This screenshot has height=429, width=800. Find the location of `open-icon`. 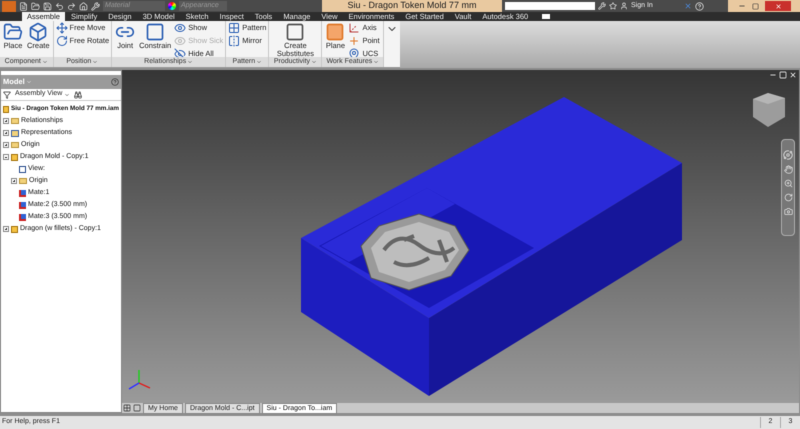

open-icon is located at coordinates (35, 6).